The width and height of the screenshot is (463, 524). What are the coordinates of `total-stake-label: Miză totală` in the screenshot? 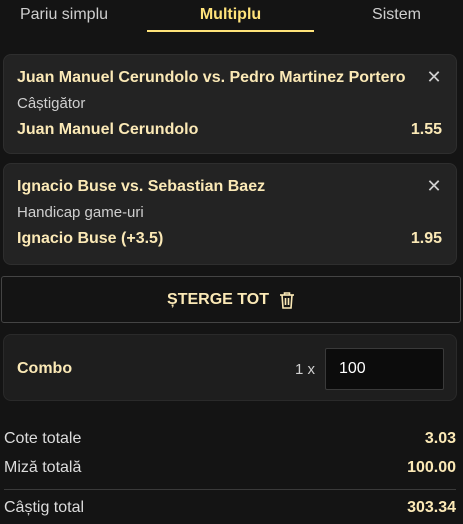 It's located at (43, 467).